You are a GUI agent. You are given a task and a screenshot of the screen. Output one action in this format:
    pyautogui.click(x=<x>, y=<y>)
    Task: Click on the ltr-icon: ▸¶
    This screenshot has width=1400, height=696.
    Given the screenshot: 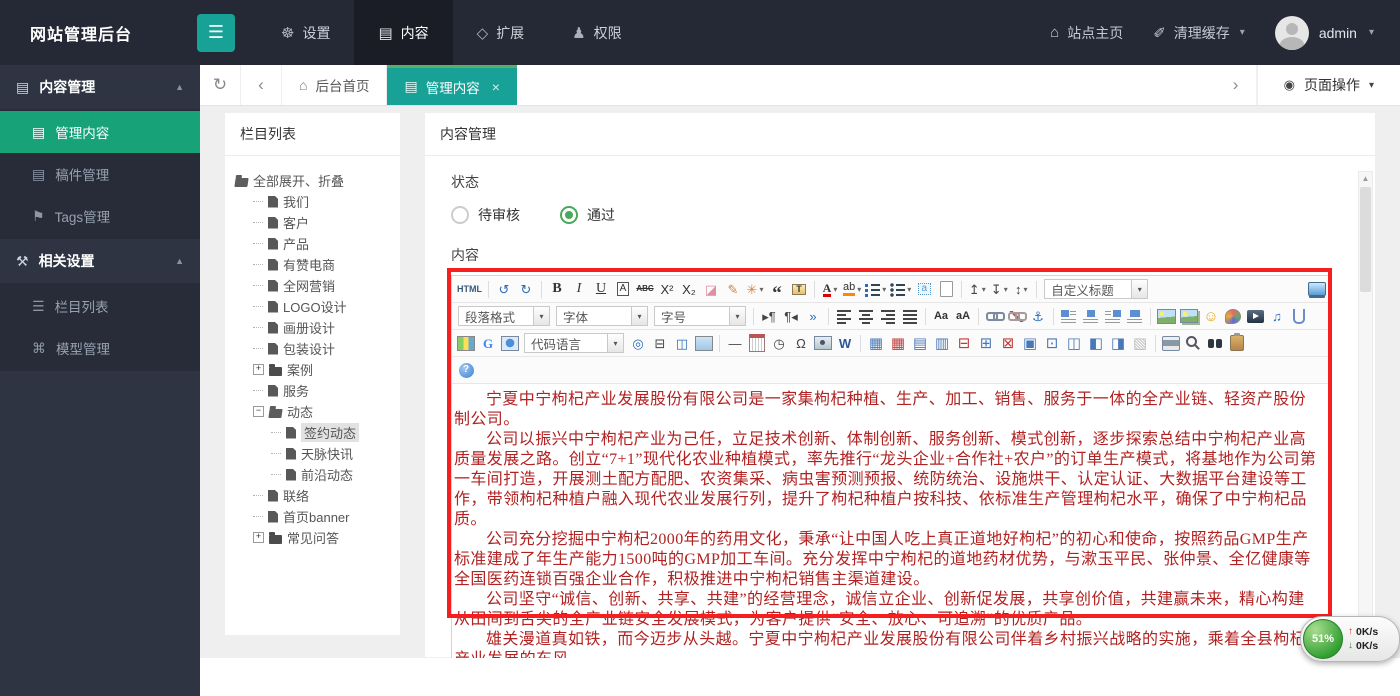 What is the action you would take?
    pyautogui.click(x=769, y=316)
    